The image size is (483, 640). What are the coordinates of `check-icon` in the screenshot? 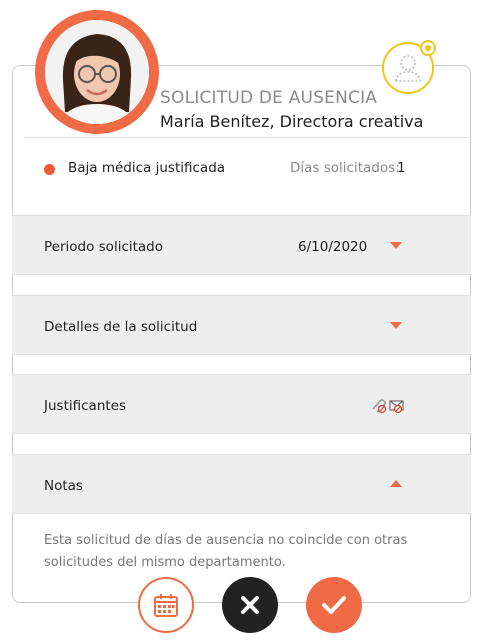 It's located at (334, 605).